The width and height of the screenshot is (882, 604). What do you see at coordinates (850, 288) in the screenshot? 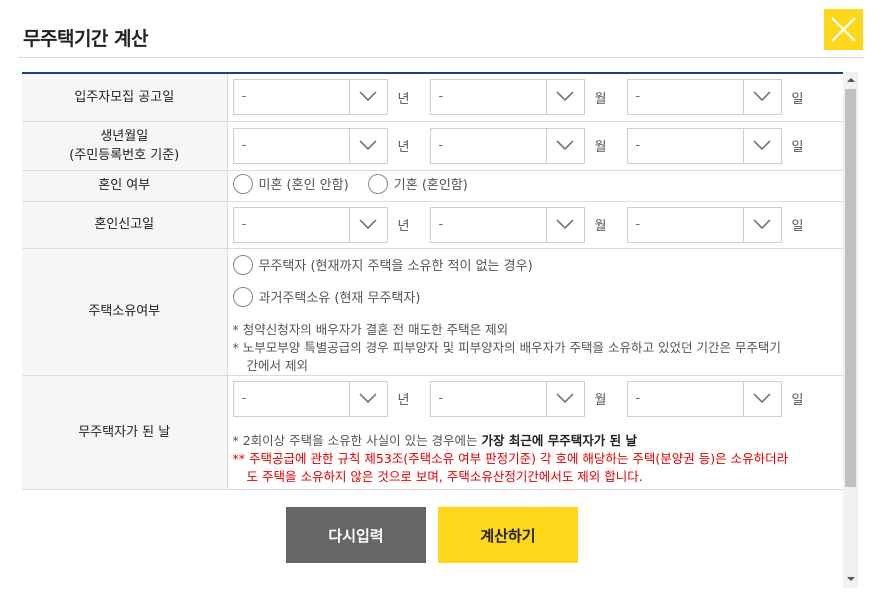
I see `scroll-thumb` at bounding box center [850, 288].